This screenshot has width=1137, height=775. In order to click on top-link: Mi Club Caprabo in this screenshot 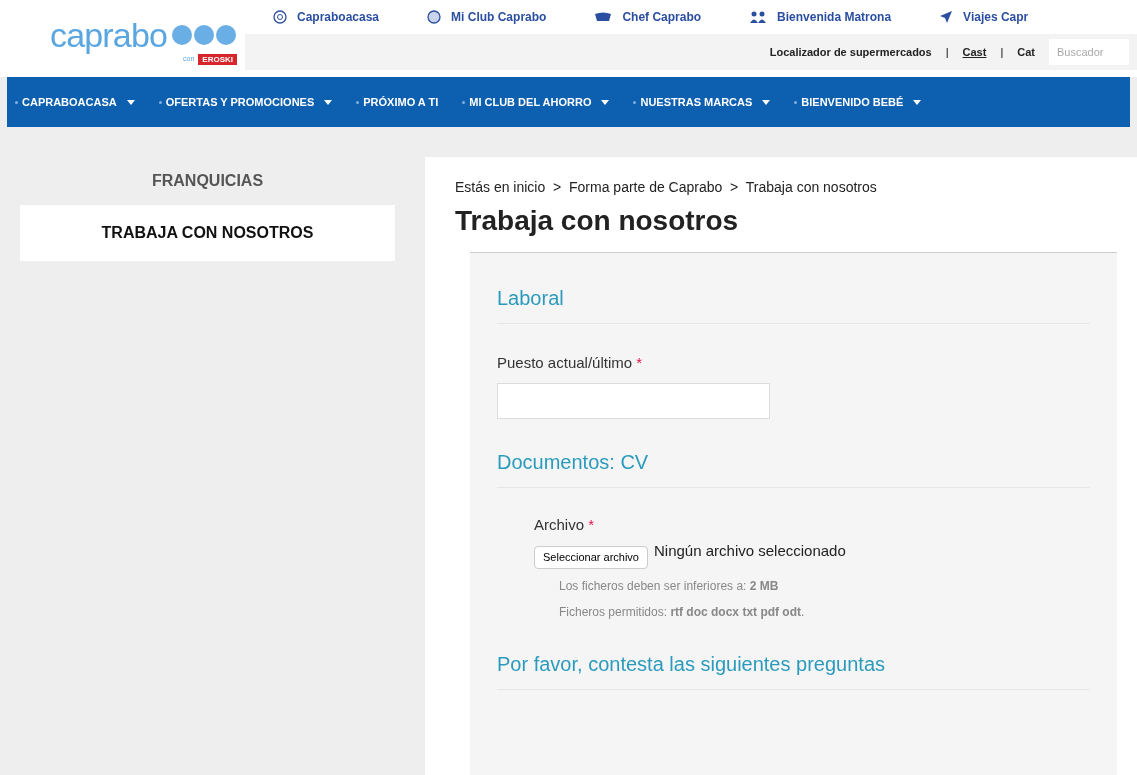, I will do `click(499, 17)`.